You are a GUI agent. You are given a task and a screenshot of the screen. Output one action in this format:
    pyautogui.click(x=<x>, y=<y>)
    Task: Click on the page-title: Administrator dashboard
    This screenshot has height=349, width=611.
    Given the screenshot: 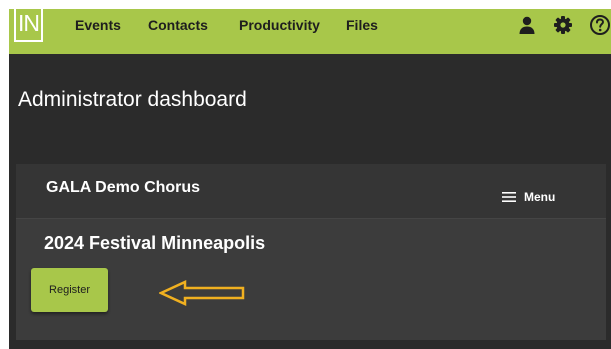 What is the action you would take?
    pyautogui.click(x=132, y=99)
    